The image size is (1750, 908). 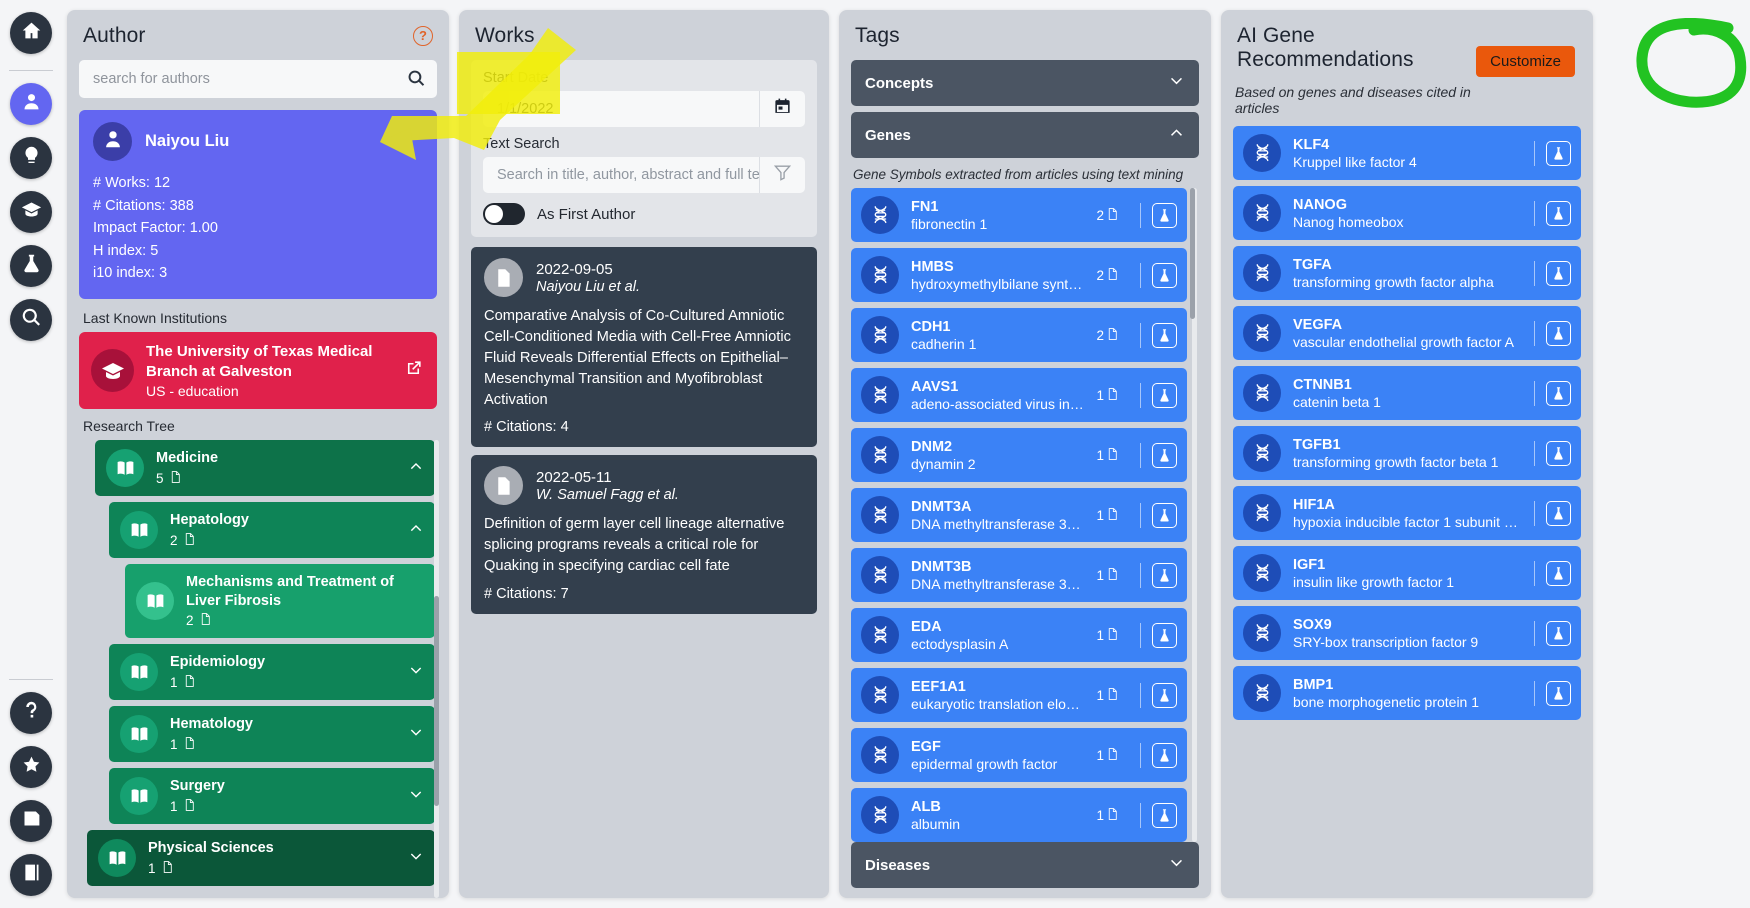 I want to click on search-icon, so click(x=417, y=79).